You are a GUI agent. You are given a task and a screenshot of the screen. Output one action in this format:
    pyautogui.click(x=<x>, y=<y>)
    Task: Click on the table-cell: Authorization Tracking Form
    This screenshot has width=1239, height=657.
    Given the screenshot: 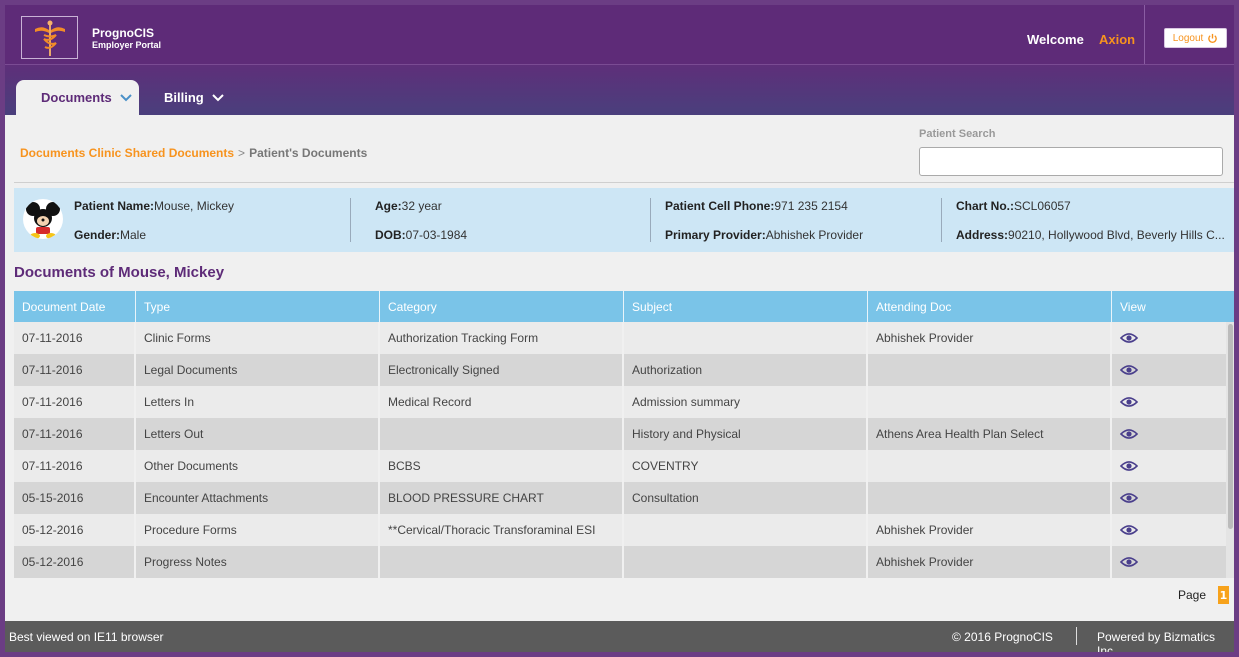 What is the action you would take?
    pyautogui.click(x=502, y=338)
    